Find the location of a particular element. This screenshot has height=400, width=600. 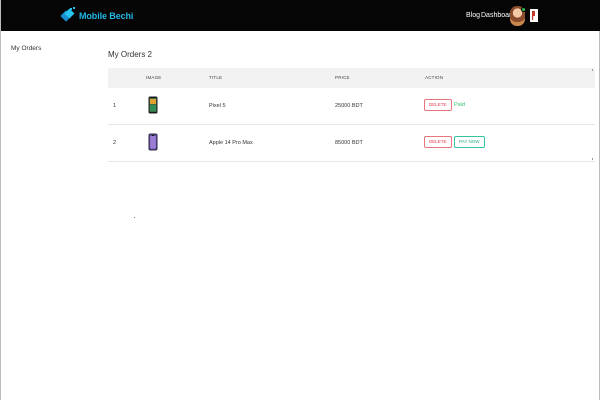

logo-icon is located at coordinates (68, 15).